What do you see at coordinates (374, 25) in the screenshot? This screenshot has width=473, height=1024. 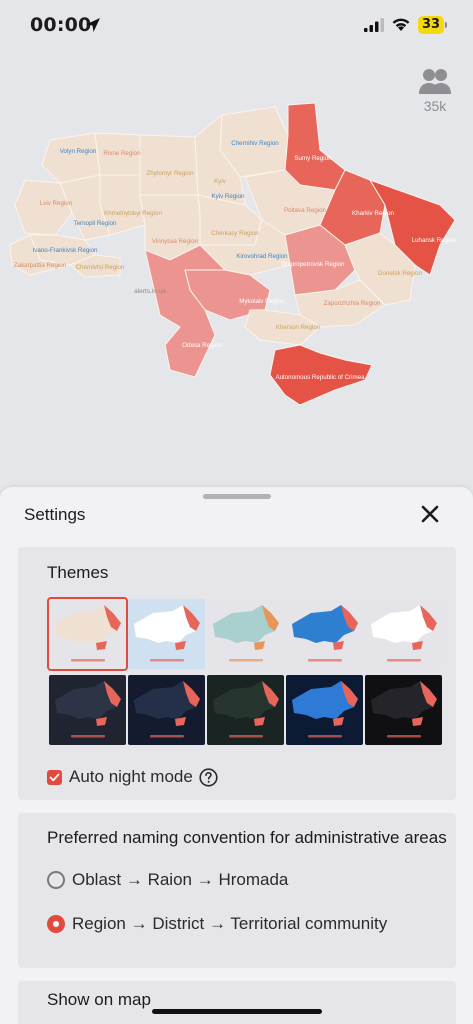 I see `cellular-signal-icon` at bounding box center [374, 25].